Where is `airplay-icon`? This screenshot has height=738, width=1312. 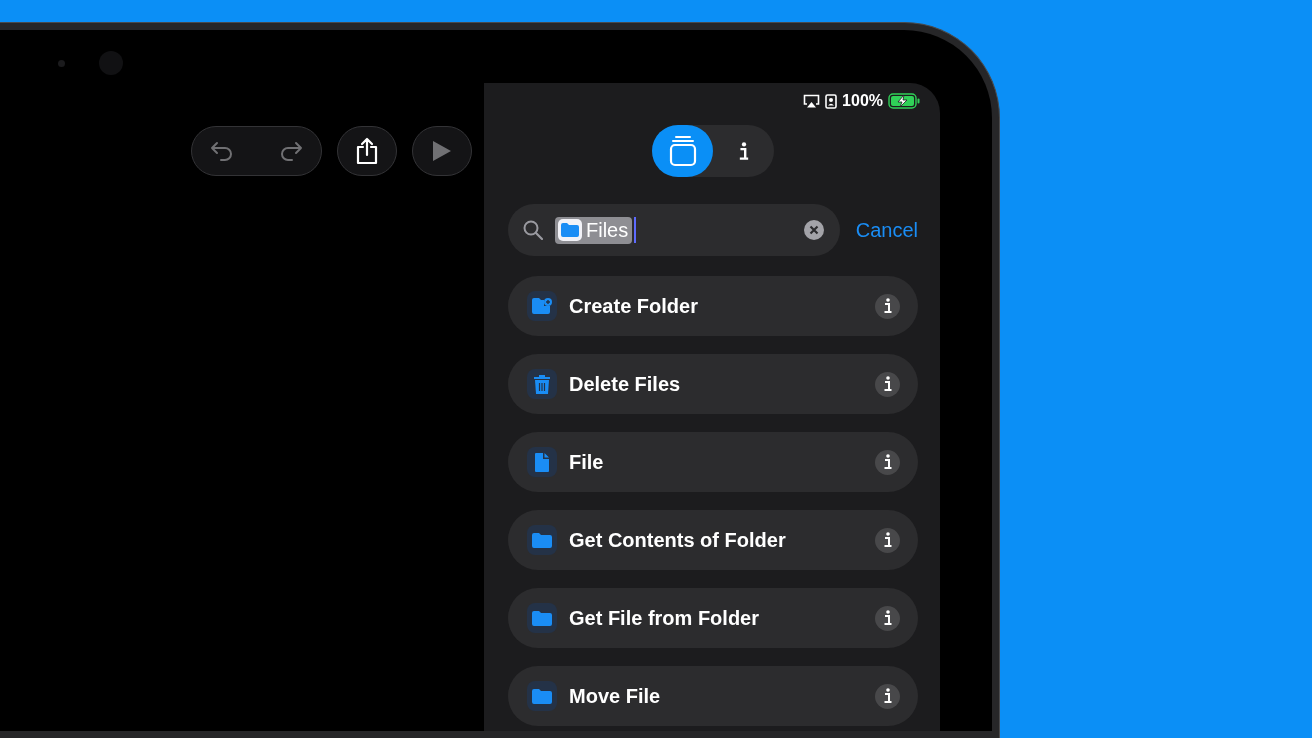 airplay-icon is located at coordinates (812, 101).